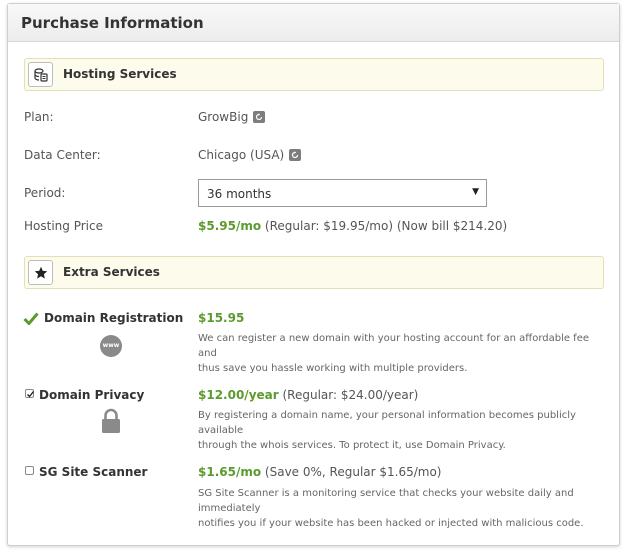 The image size is (627, 554). I want to click on sg-site-scanner-price-value: $1.65/mo, so click(230, 472).